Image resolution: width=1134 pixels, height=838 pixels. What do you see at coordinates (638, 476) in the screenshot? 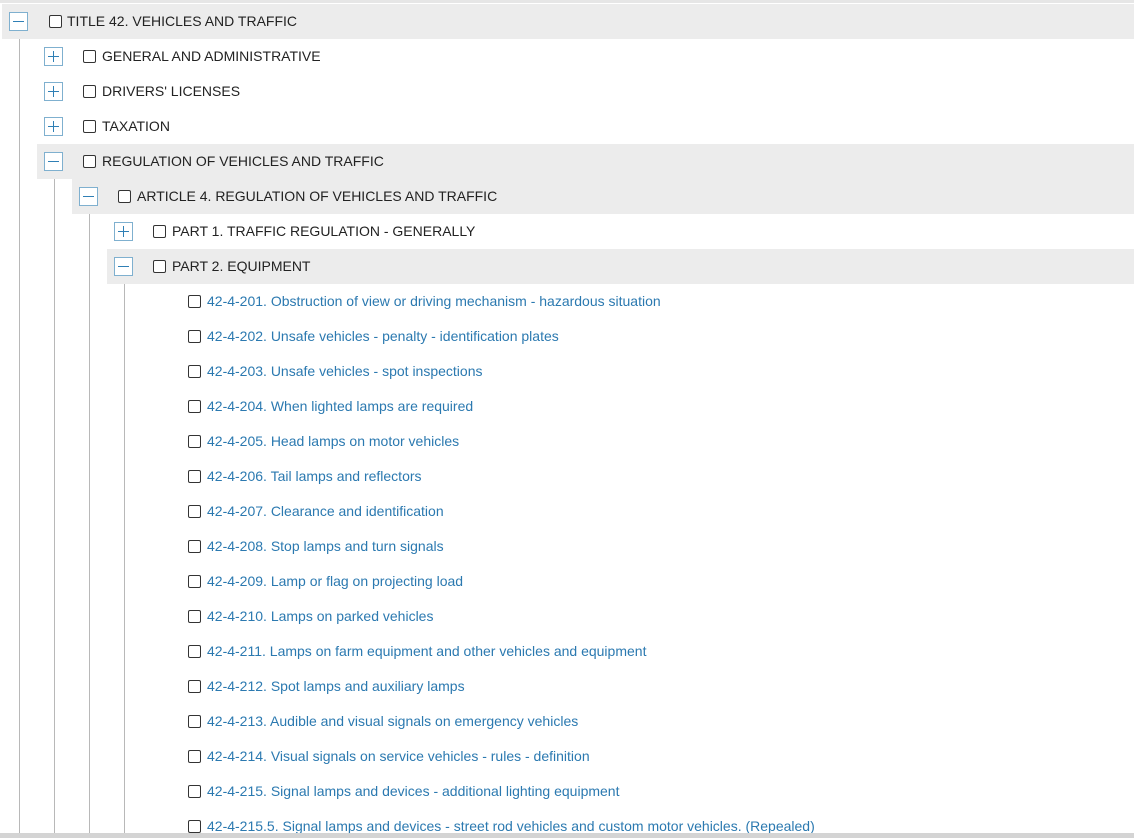
I see `statute-item: 42-4-206. Tail lamps and reflectors` at bounding box center [638, 476].